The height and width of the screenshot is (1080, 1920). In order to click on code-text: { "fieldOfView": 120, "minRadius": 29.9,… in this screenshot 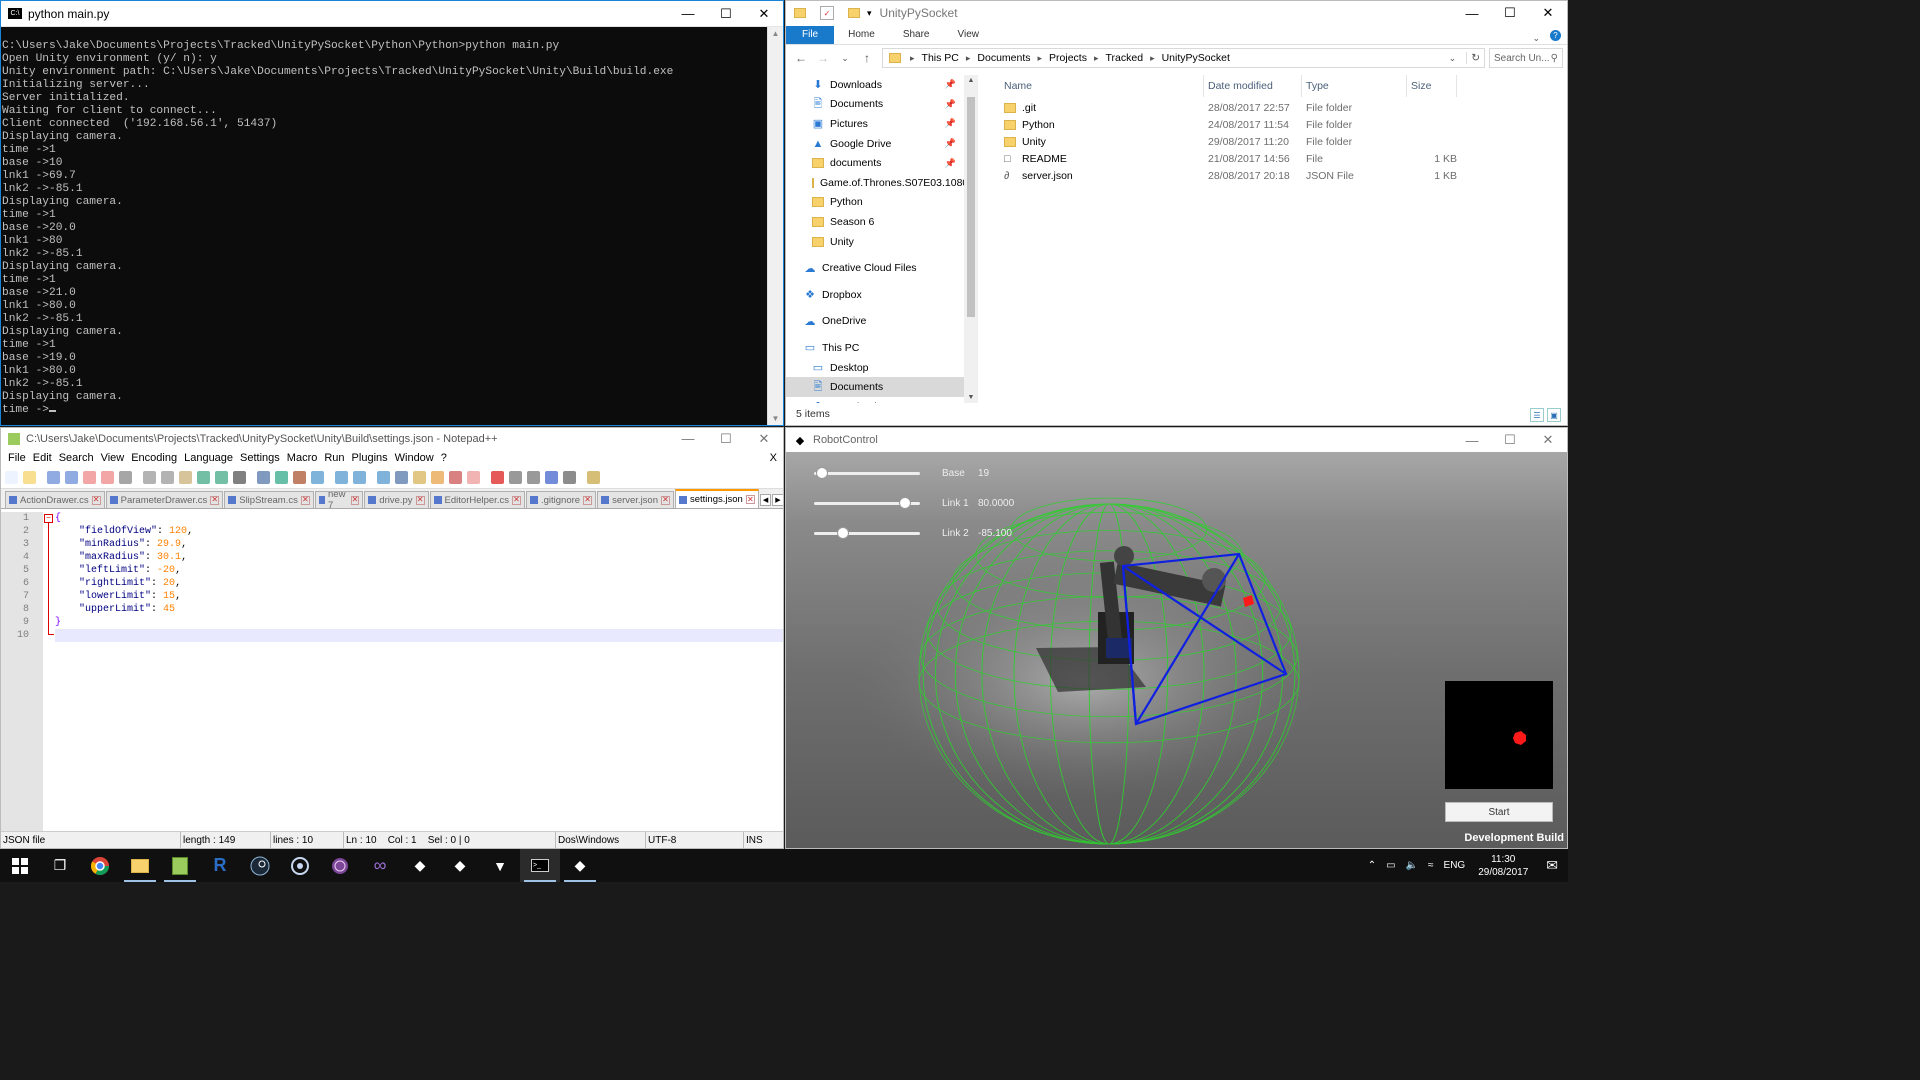, I will do `click(419, 671)`.